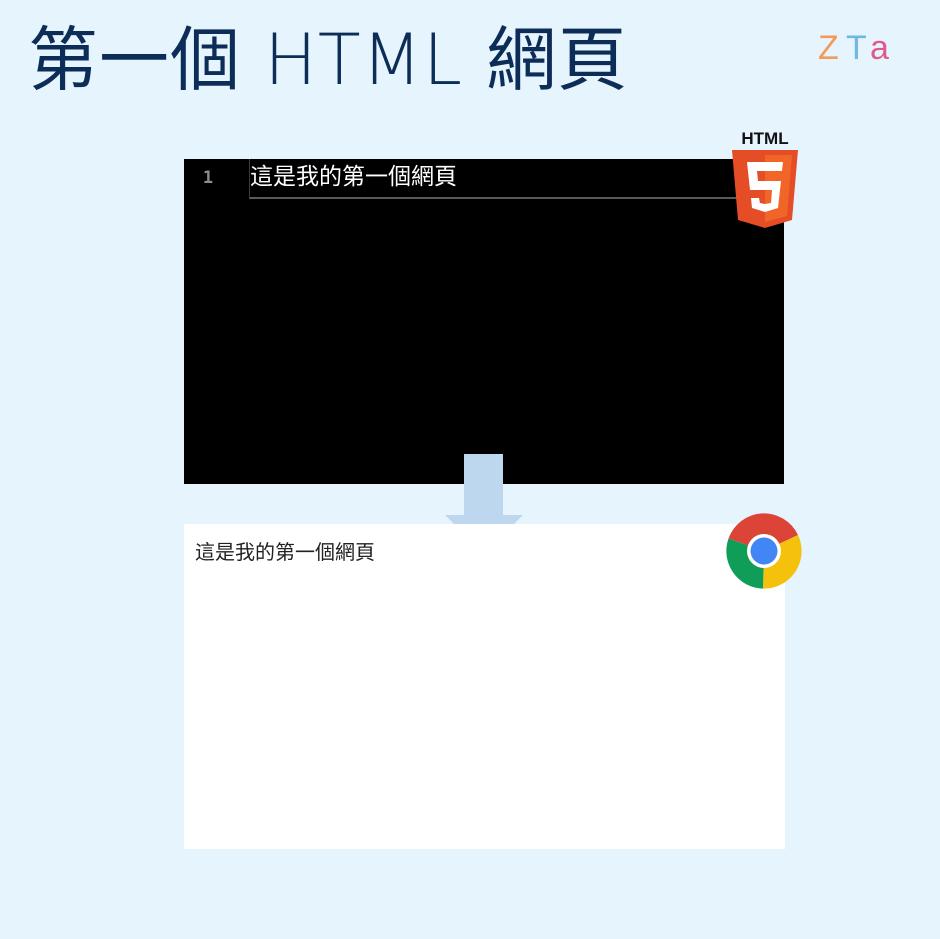 The height and width of the screenshot is (939, 940). I want to click on line-number: 1, so click(208, 178).